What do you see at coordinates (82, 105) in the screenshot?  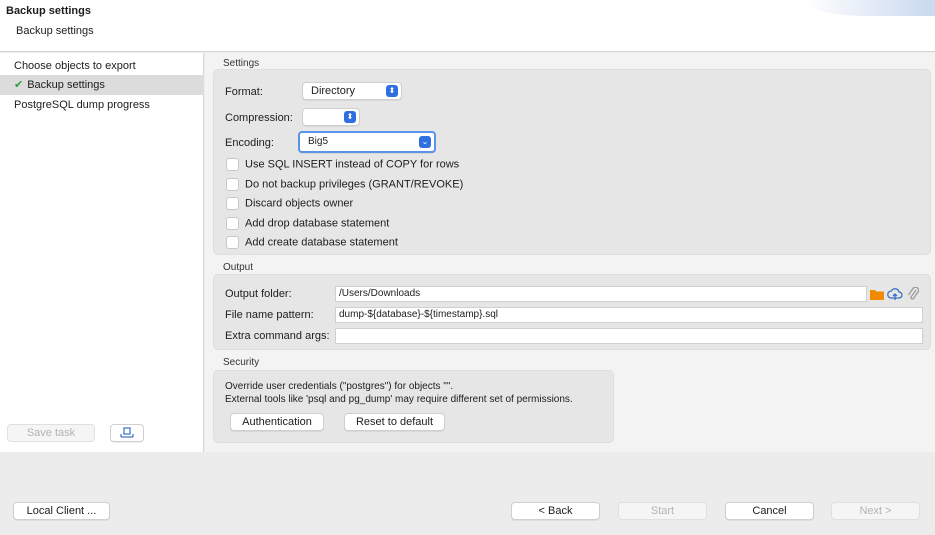 I see `sidebar-item-label: PostgreSQL dump progress` at bounding box center [82, 105].